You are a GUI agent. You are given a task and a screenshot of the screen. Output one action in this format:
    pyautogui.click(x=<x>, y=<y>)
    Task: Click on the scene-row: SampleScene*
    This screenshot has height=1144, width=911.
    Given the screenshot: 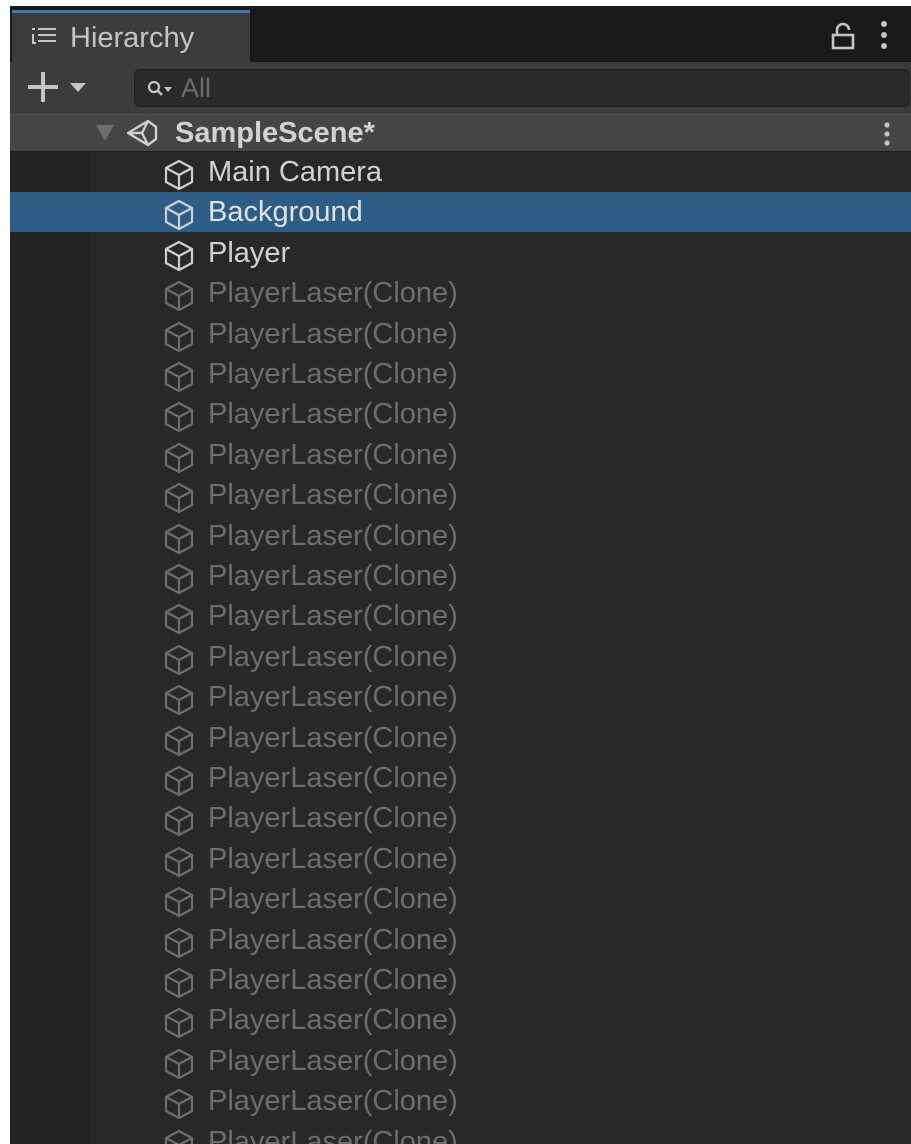 What is the action you would take?
    pyautogui.click(x=460, y=133)
    